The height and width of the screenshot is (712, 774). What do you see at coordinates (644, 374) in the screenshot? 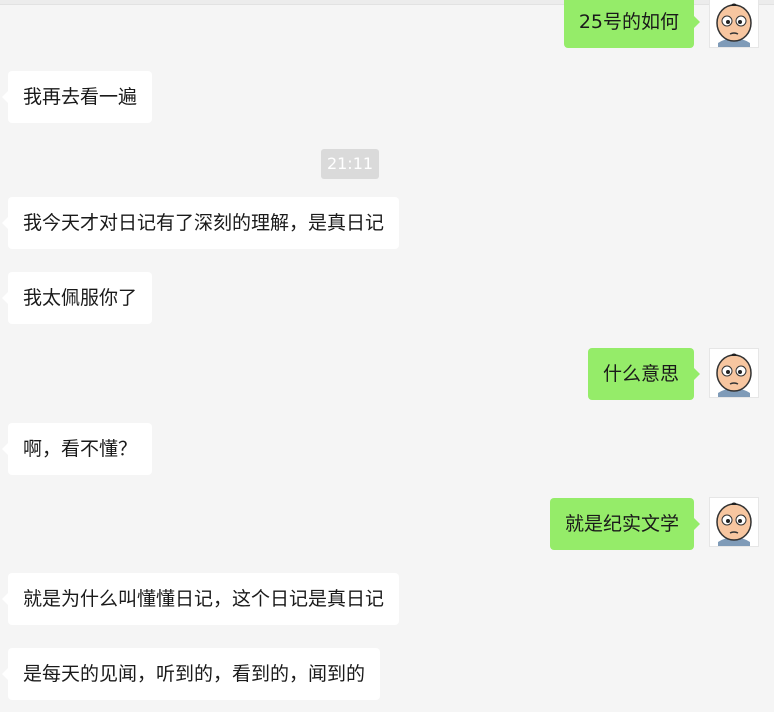
I see `message-bubble-outgoing: 什么意思` at bounding box center [644, 374].